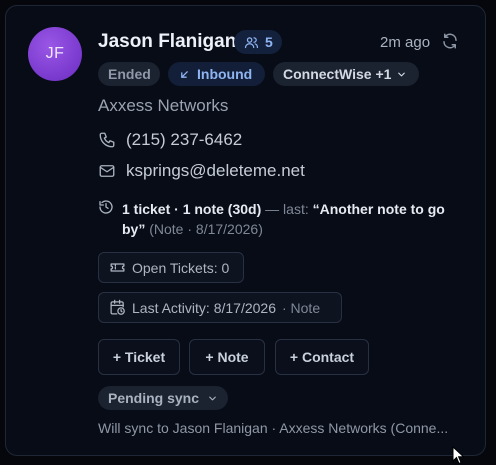 This screenshot has width=496, height=465. Describe the element at coordinates (322, 357) in the screenshot. I see `add-contact-button: + Contact` at that location.